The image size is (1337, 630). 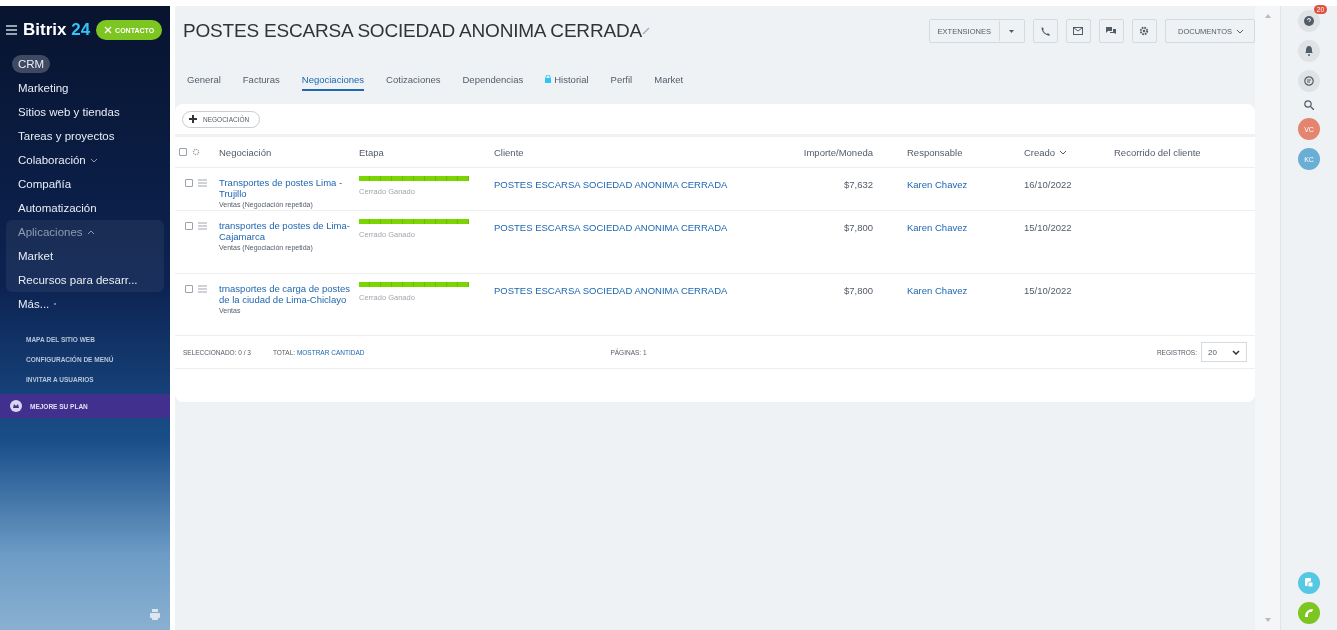 What do you see at coordinates (493, 80) in the screenshot?
I see `tab: Dependencias` at bounding box center [493, 80].